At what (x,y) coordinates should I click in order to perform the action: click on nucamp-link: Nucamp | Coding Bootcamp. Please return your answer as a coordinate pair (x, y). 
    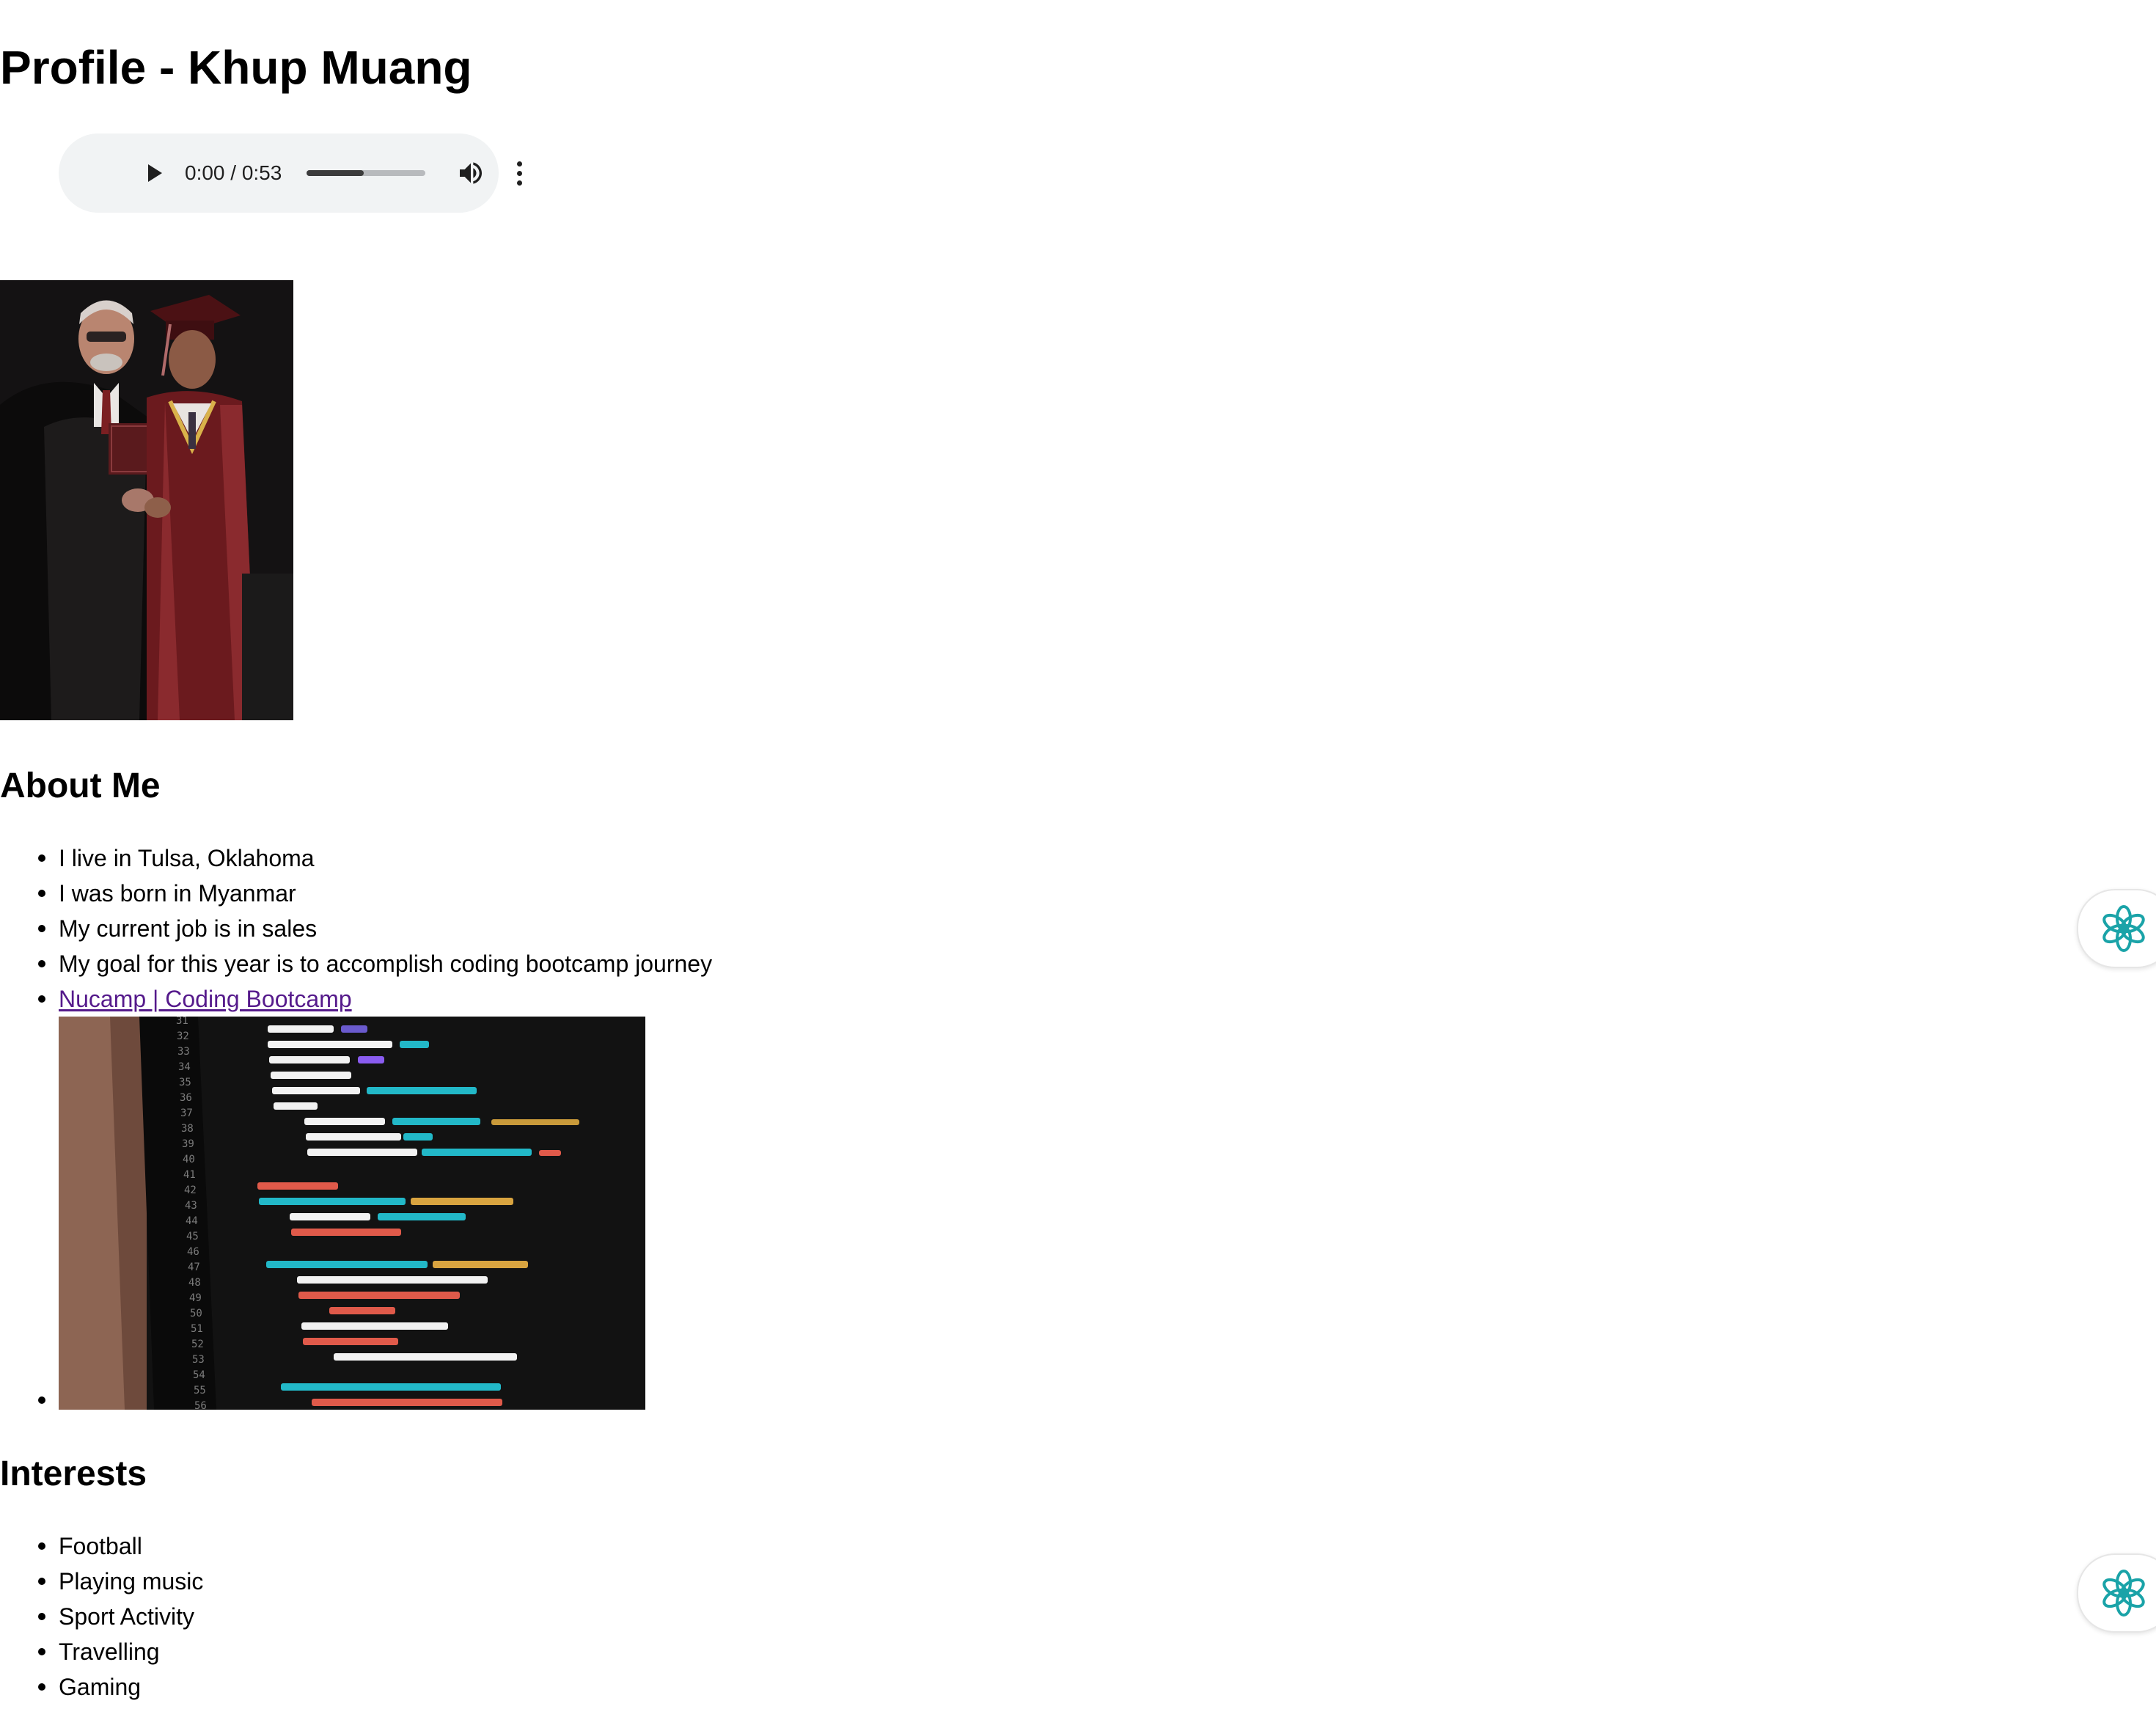
    Looking at the image, I should click on (205, 999).